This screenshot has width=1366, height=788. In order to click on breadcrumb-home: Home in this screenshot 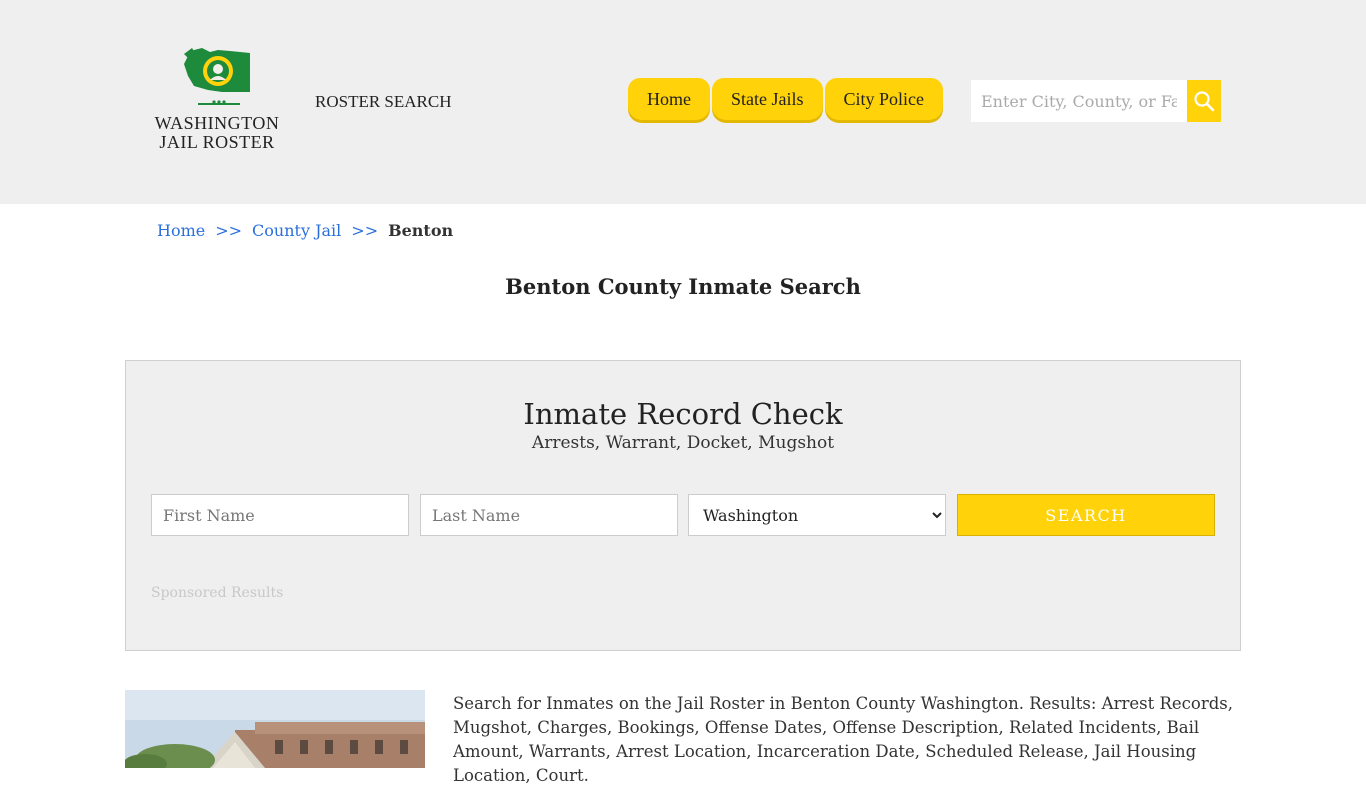, I will do `click(181, 230)`.